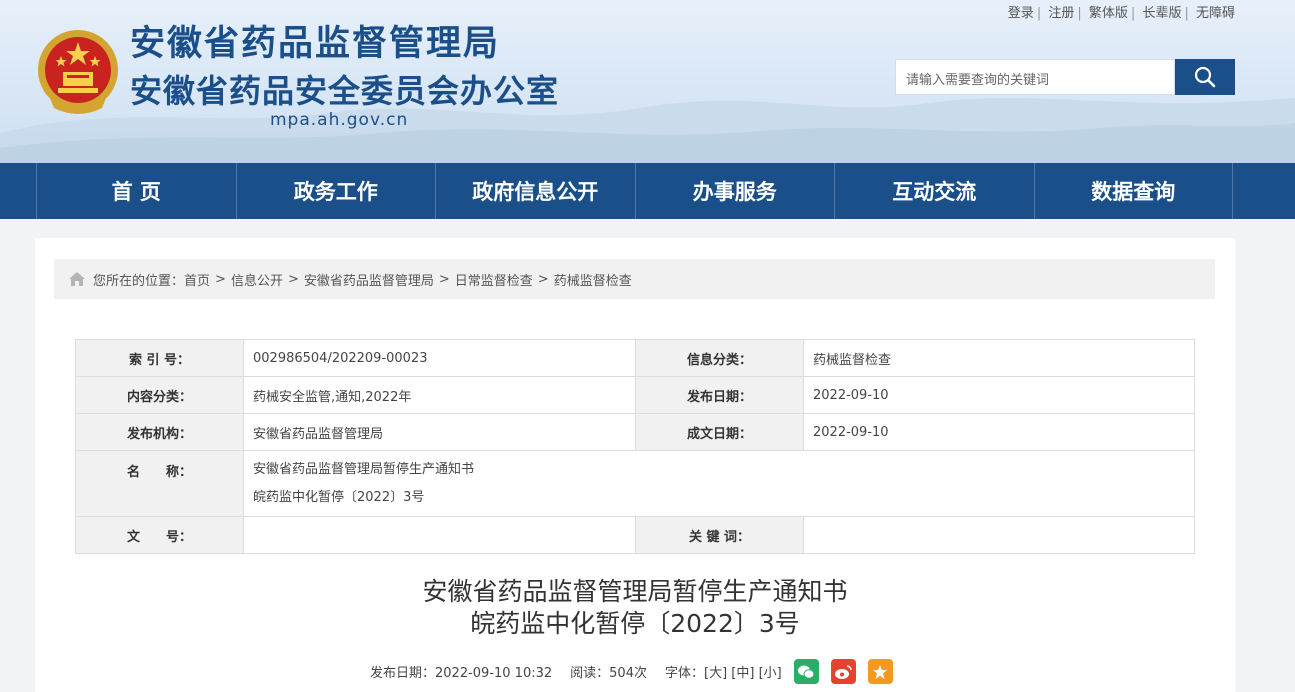 Image resolution: width=1295 pixels, height=692 pixels. Describe the element at coordinates (719, 395) in the screenshot. I see `pubdate-label: 发布日期：` at that location.